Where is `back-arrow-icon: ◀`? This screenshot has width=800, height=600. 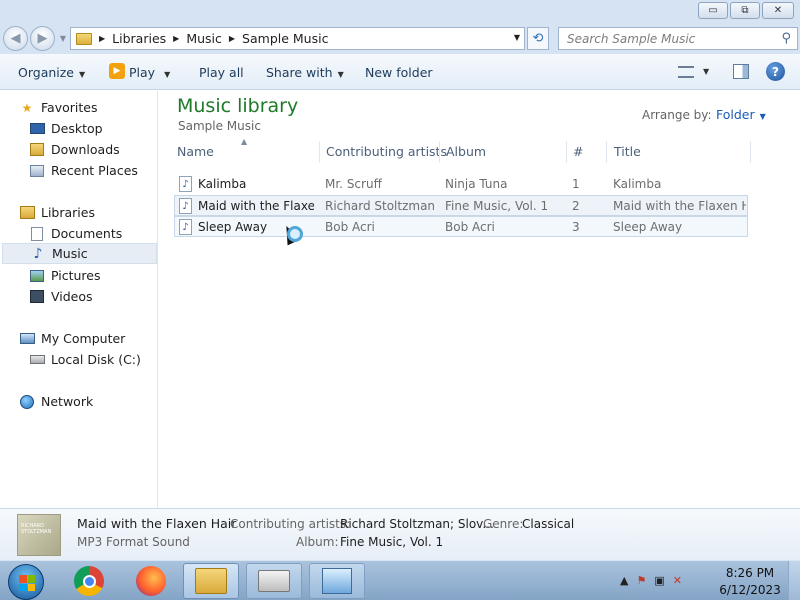
back-arrow-icon: ◀ is located at coordinates (15, 38).